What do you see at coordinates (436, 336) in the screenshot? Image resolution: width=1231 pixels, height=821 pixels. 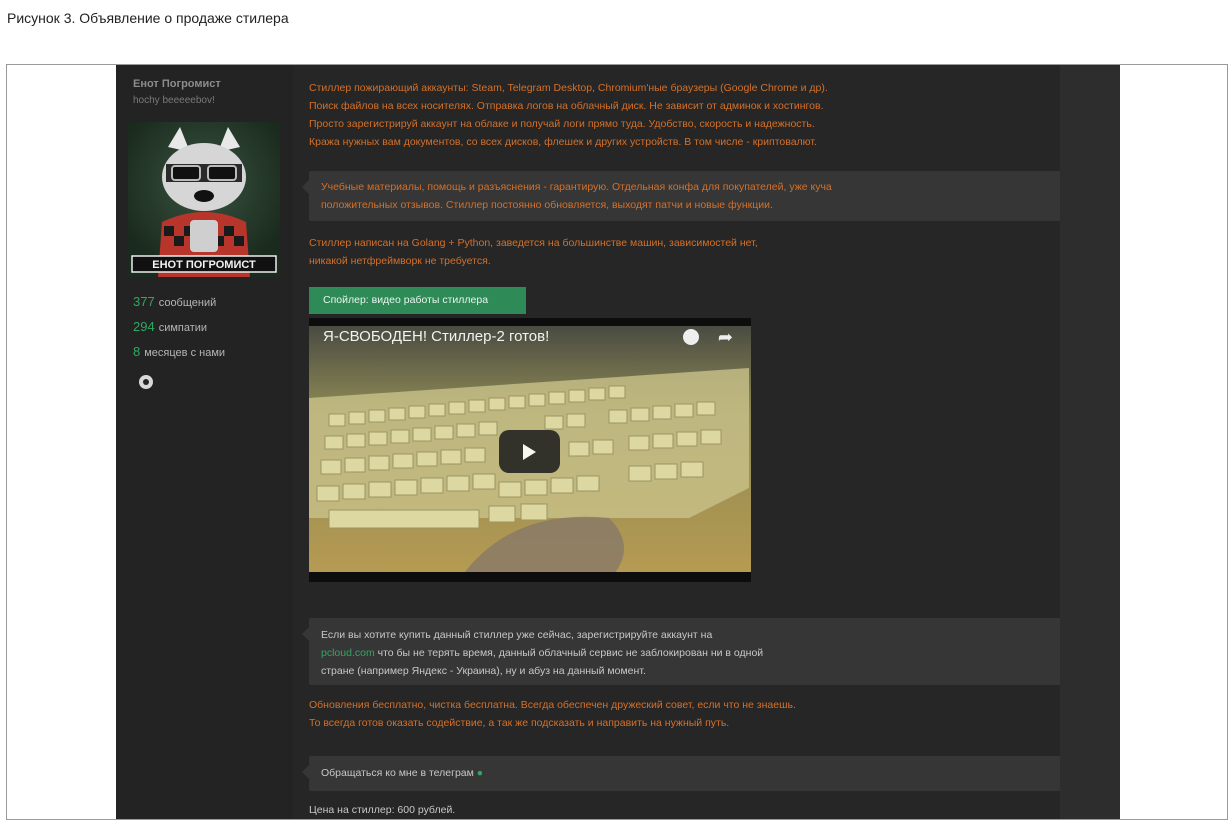 I see `video-title: Я-СВОБОДЕН! Стиллер-2 готов!` at bounding box center [436, 336].